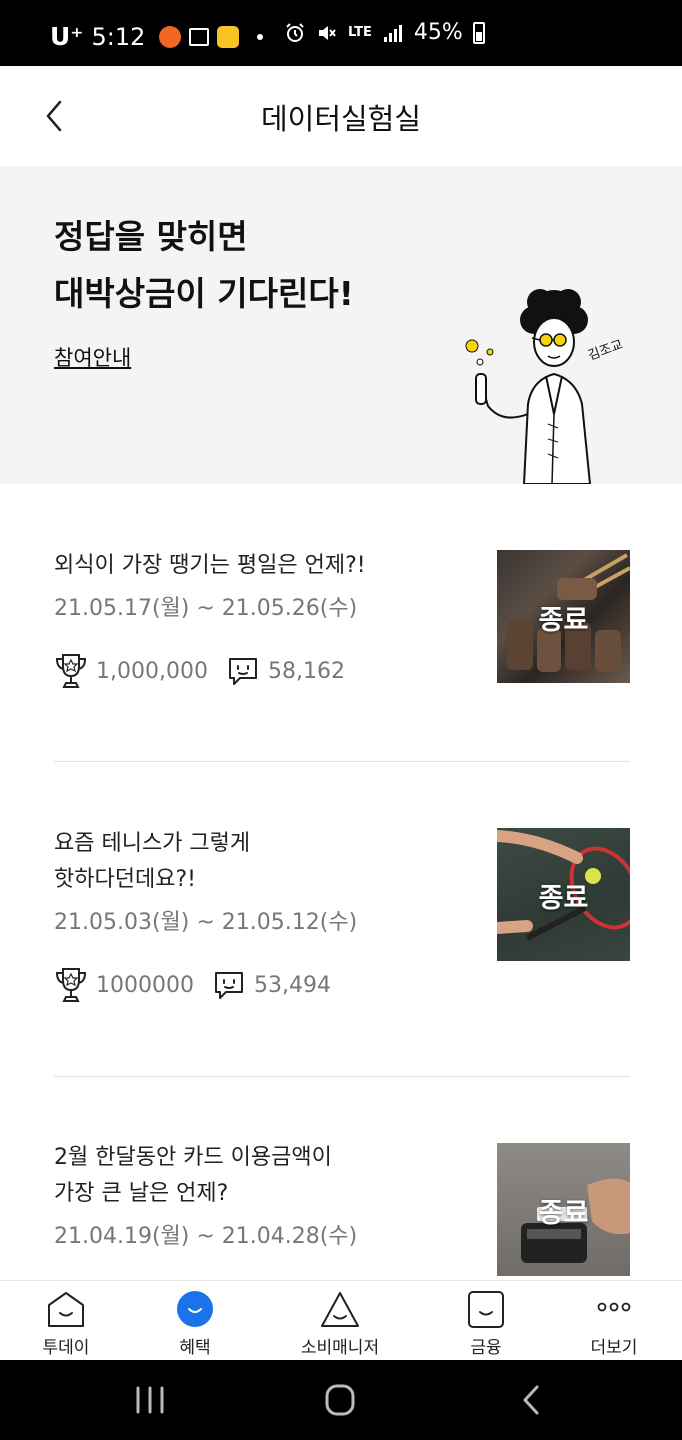 The height and width of the screenshot is (1440, 682). What do you see at coordinates (486, 1309) in the screenshot?
I see `square-face-icon` at bounding box center [486, 1309].